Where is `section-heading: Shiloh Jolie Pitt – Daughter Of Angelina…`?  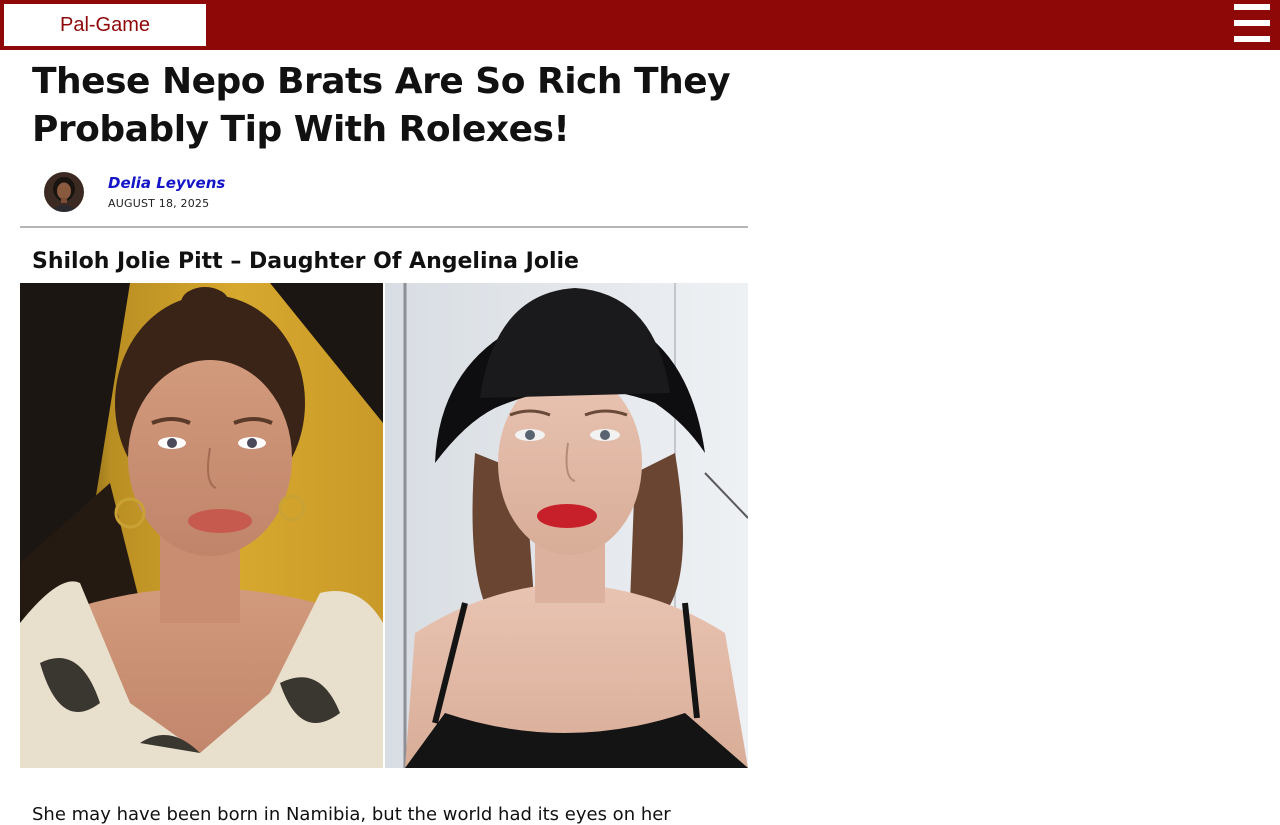
section-heading: Shiloh Jolie Pitt – Daughter Of Angelina… is located at coordinates (305, 261).